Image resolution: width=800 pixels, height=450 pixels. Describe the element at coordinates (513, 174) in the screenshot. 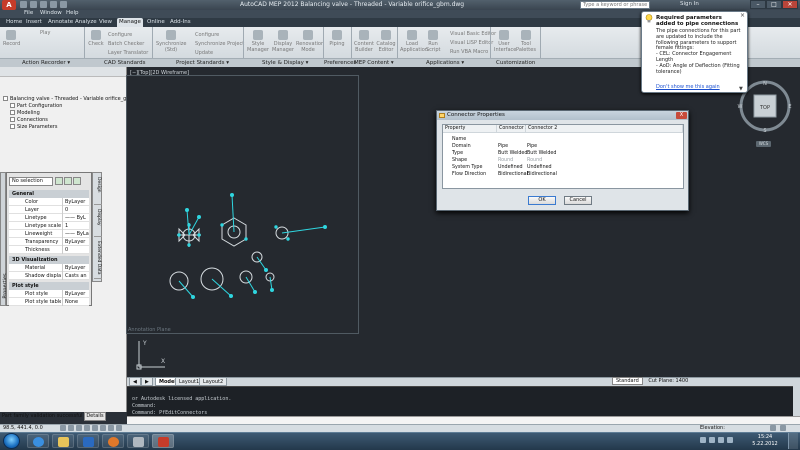

I see `grid-cell-connector-1: Bidirectional` at that location.